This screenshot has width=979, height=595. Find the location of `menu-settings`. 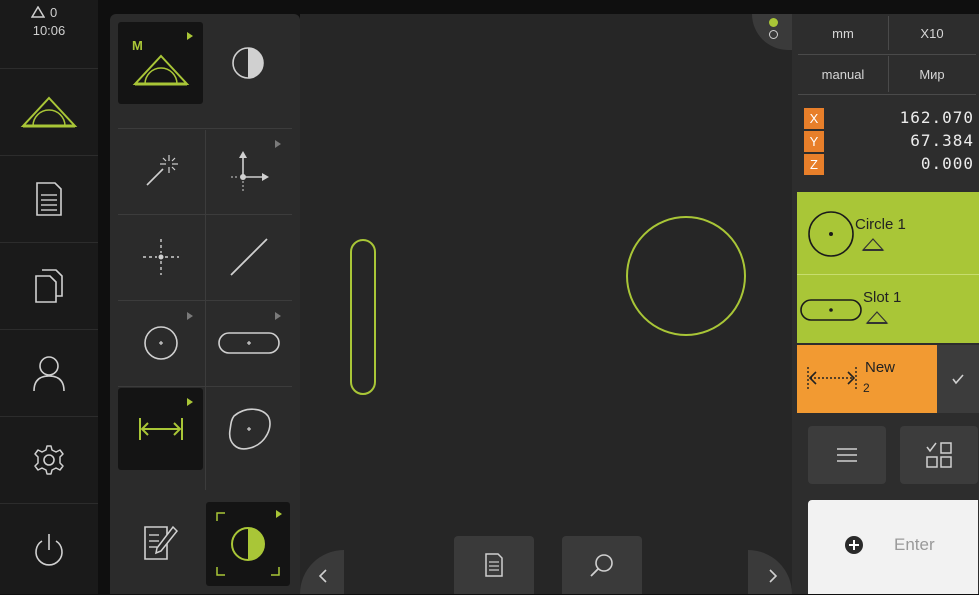

menu-settings is located at coordinates (49, 459).